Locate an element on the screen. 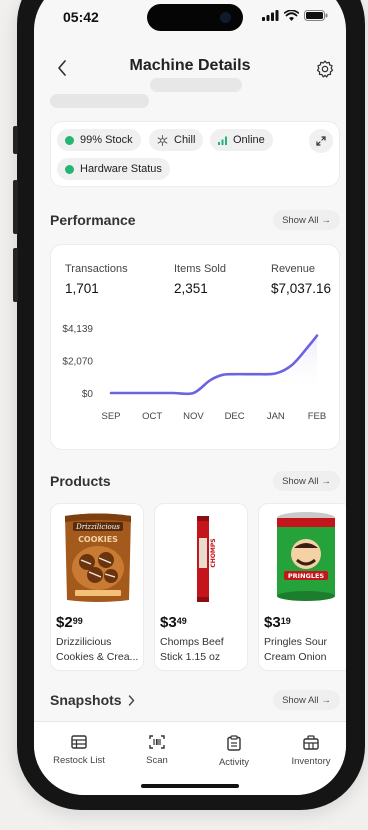  camera-icon is located at coordinates (225, 17).